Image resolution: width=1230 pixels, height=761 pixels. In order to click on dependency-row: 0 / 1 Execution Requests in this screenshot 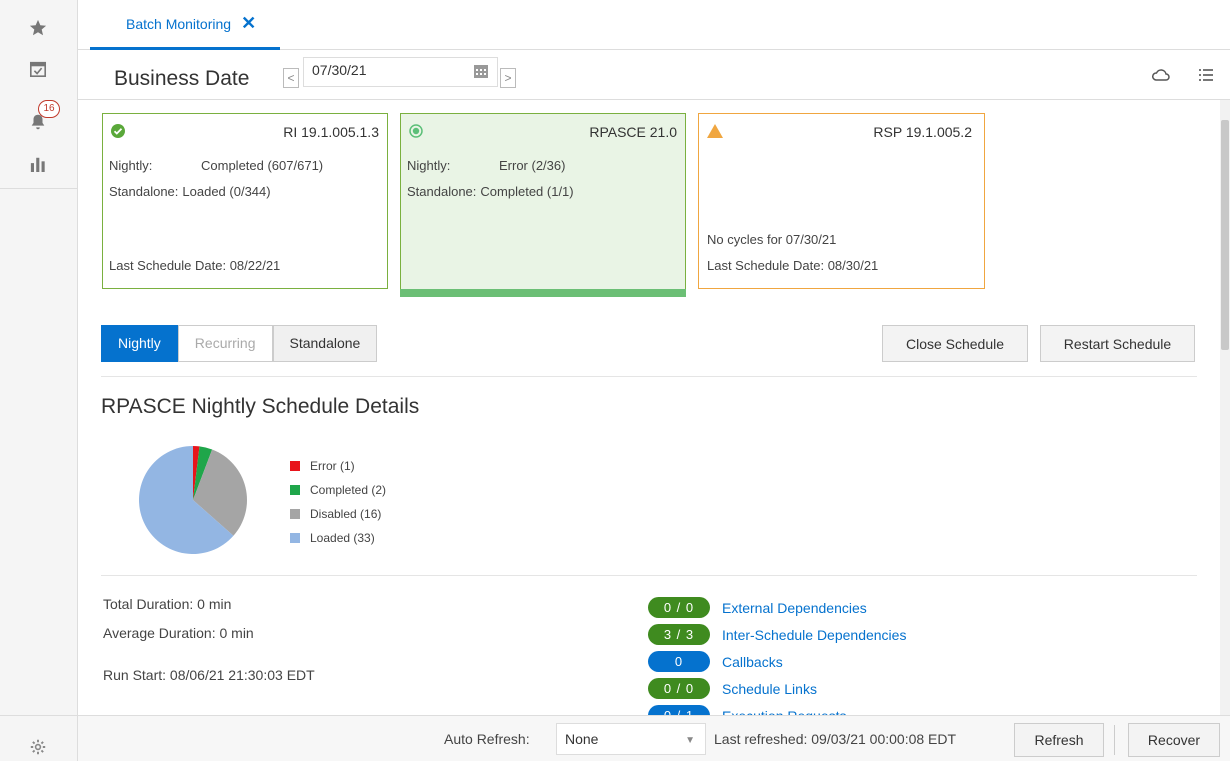, I will do `click(777, 708)`.